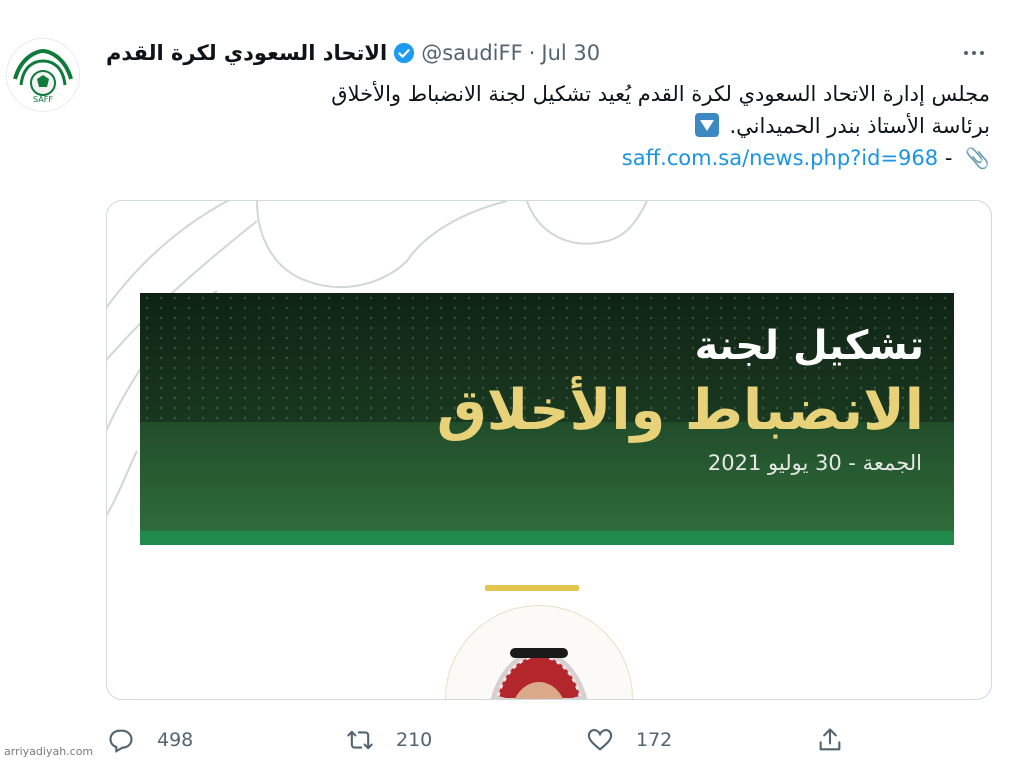 The width and height of the screenshot is (1024, 762). What do you see at coordinates (175, 740) in the screenshot?
I see `reply-count: 498` at bounding box center [175, 740].